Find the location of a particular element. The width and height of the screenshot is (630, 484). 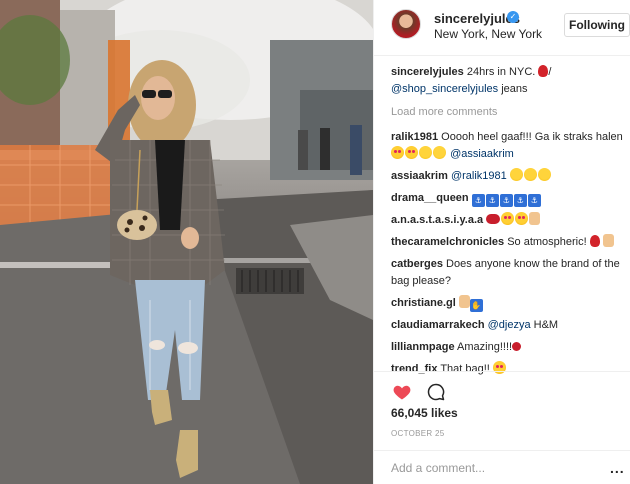

comment-username: christiane.gl is located at coordinates (423, 303).